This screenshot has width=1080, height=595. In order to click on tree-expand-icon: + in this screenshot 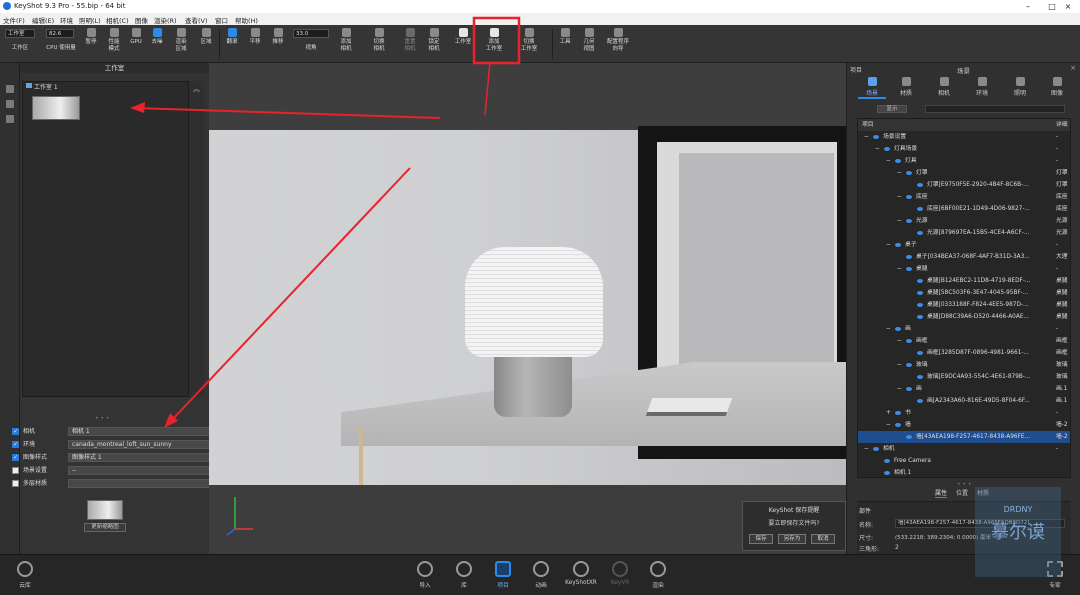, I will do `click(888, 413)`.